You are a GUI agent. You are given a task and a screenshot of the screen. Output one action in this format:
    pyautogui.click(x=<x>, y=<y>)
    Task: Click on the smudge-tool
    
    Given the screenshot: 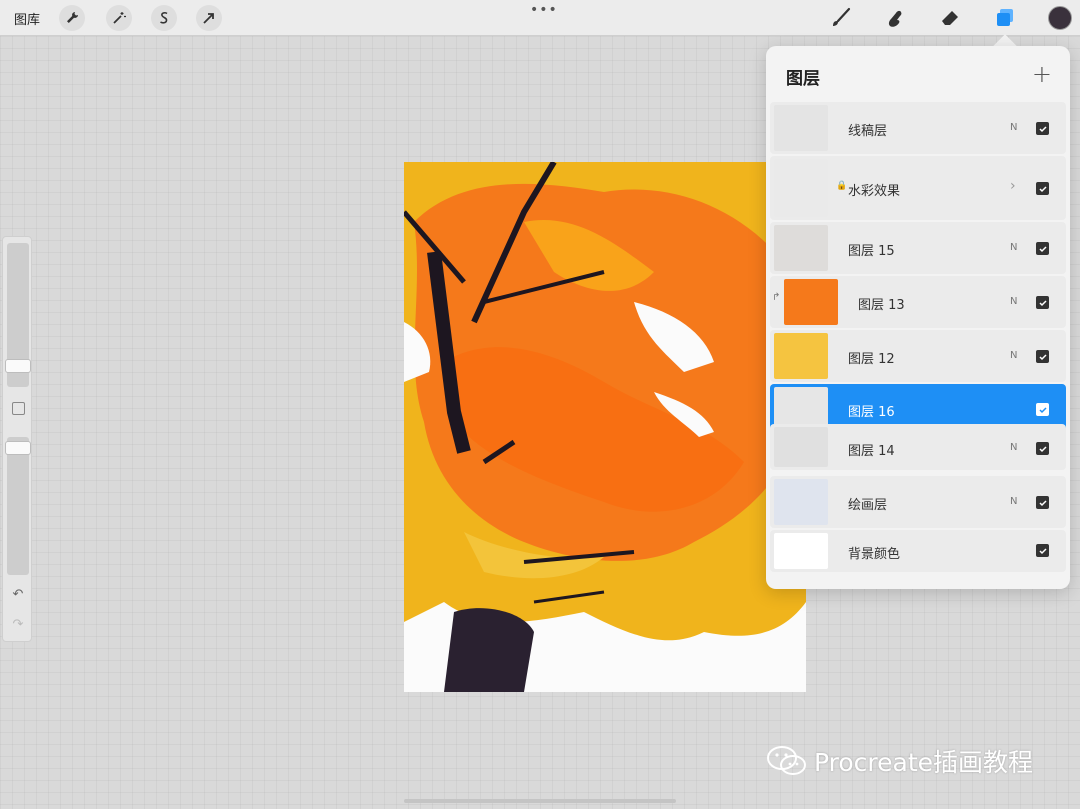 What is the action you would take?
    pyautogui.click(x=895, y=18)
    